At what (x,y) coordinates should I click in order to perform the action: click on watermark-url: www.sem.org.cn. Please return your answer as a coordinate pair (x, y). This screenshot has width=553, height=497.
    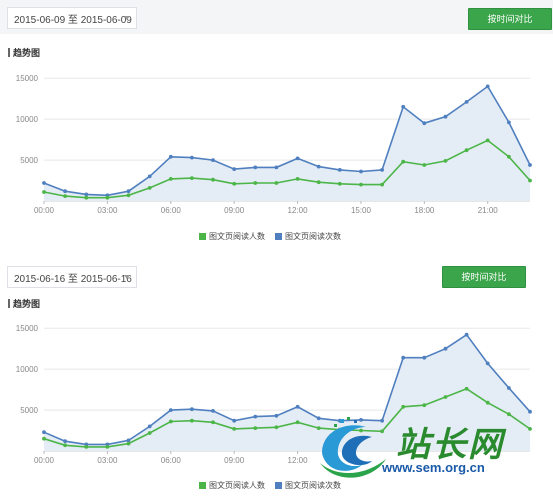
    Looking at the image, I should click on (433, 467).